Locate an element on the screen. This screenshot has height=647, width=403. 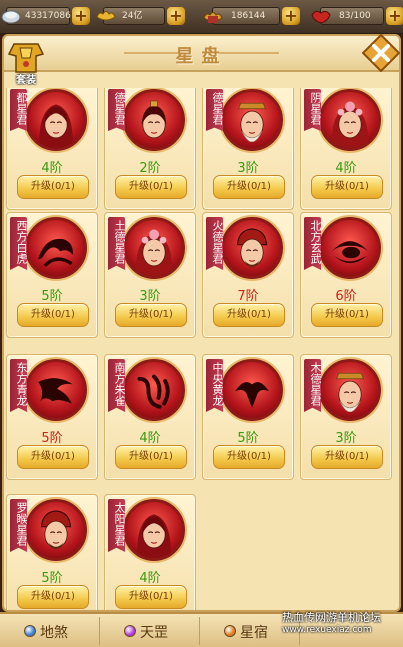
star-card: 德星君 2阶 升级(0/1) is located at coordinates (150, 149).